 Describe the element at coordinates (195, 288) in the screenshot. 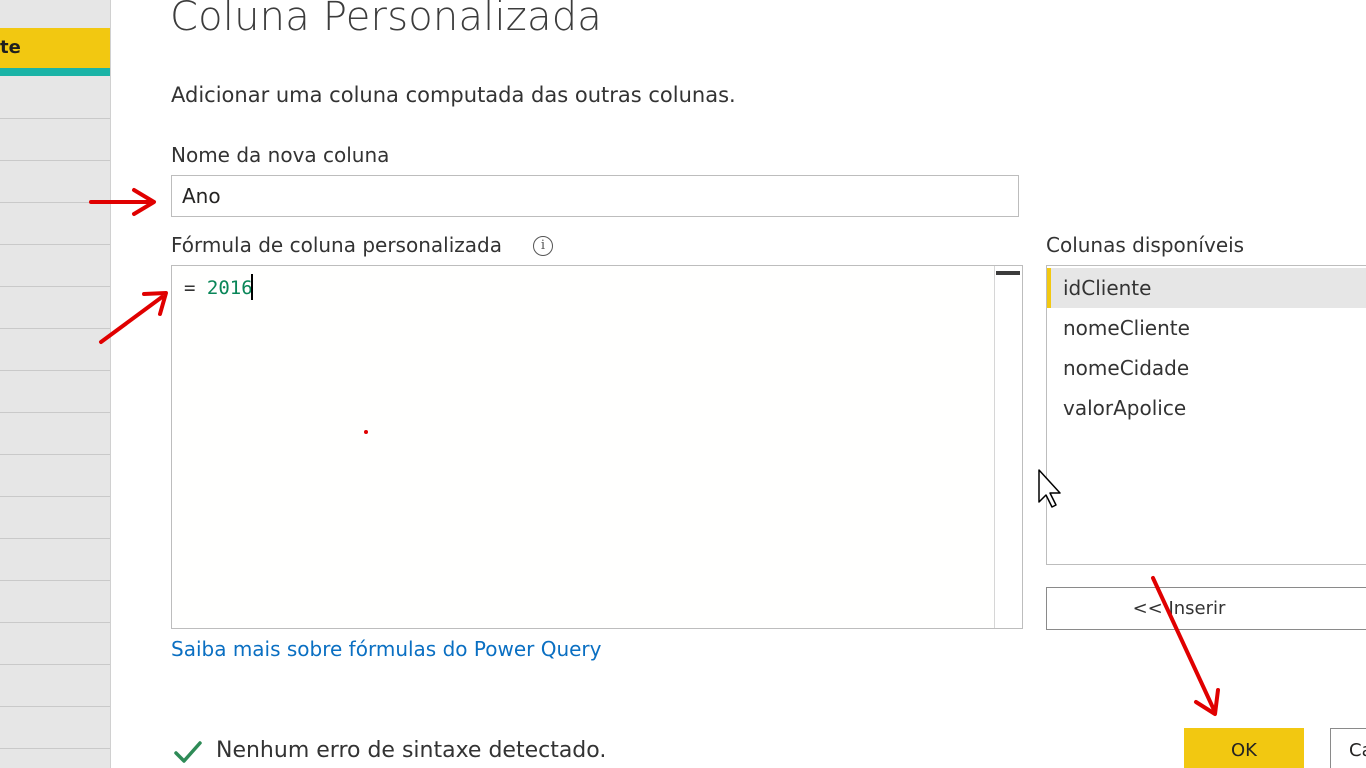

I see `formula-operator: =` at that location.